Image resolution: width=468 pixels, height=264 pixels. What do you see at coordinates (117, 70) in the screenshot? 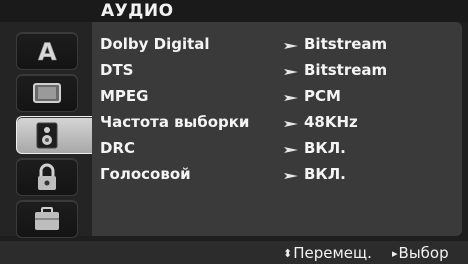
I see `setting-label: DTS` at bounding box center [117, 70].